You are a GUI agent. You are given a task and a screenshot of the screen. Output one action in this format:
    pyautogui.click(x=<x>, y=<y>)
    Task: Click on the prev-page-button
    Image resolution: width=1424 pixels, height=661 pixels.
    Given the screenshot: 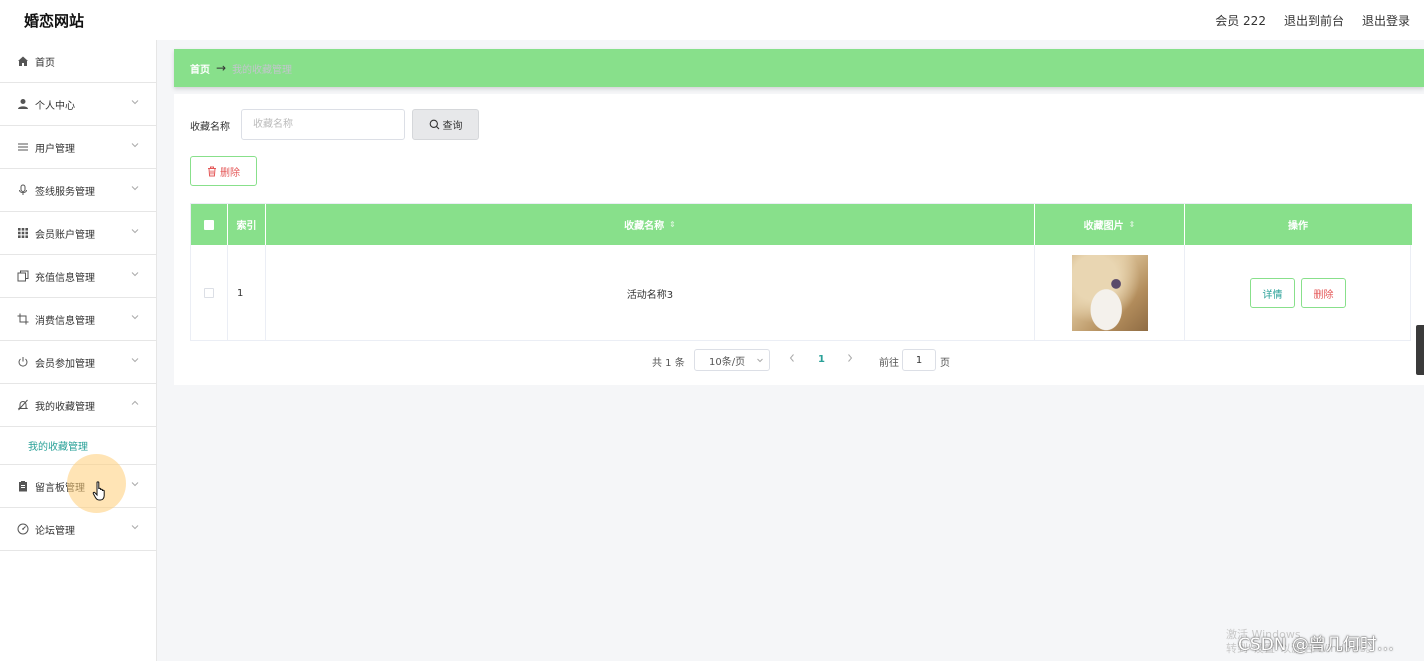 What is the action you would take?
    pyautogui.click(x=792, y=359)
    